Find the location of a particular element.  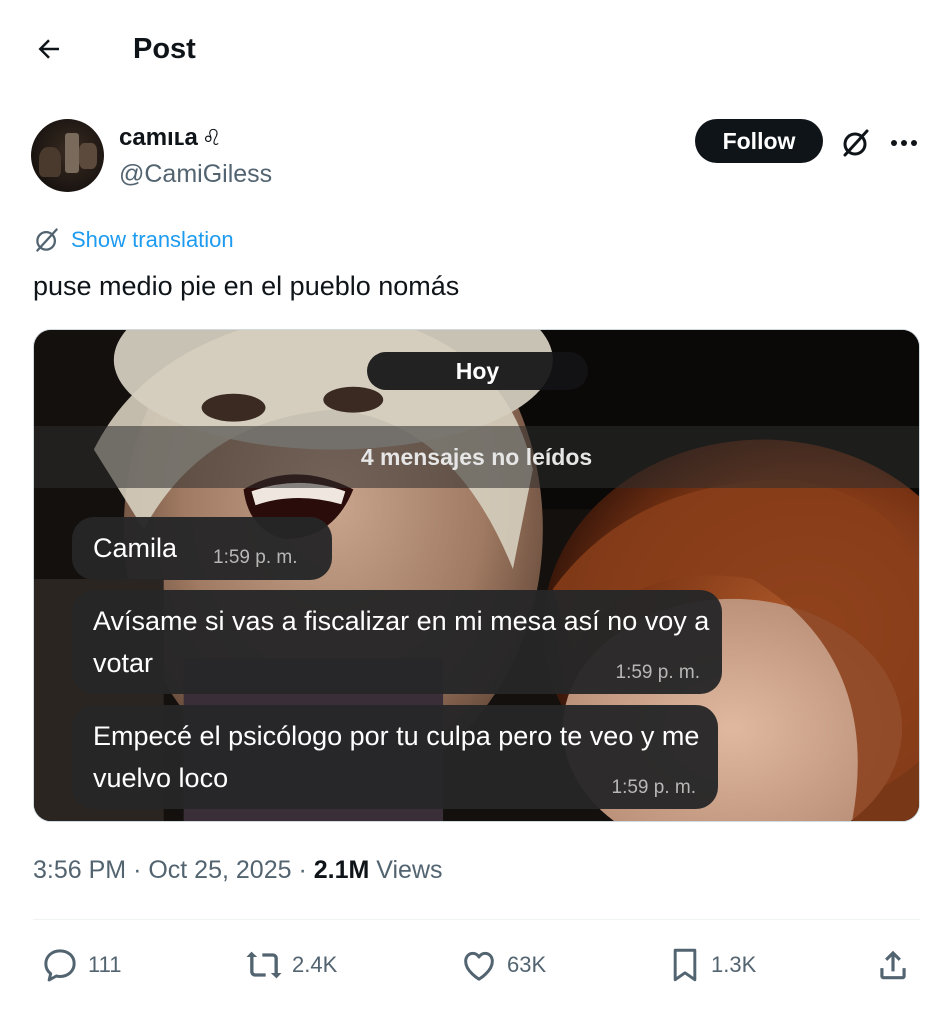

views-label: Views is located at coordinates (409, 870).